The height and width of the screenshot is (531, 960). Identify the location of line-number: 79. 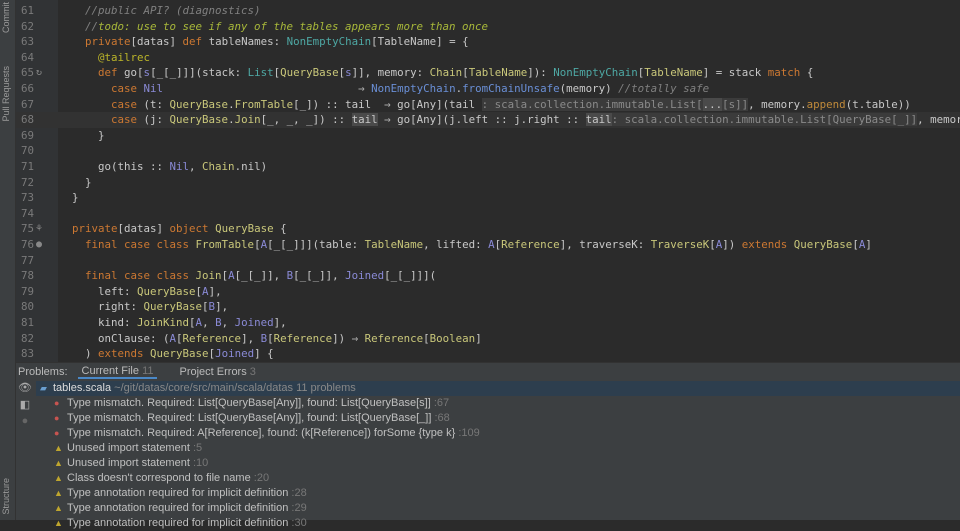
(27, 291).